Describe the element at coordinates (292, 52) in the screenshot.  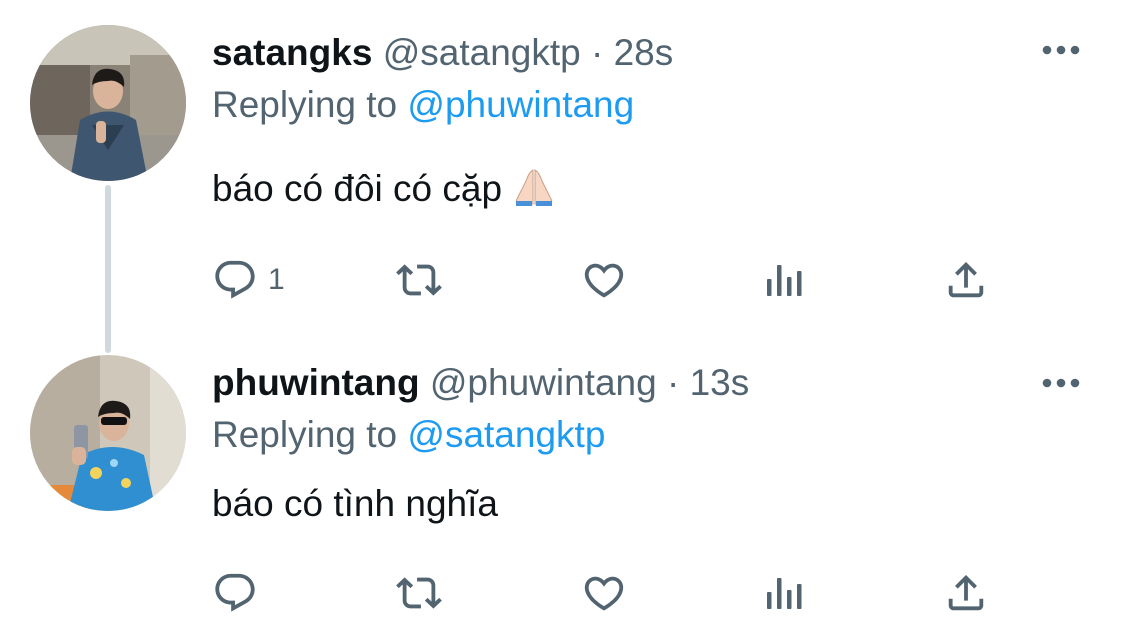
I see `display-name: satangks` at that location.